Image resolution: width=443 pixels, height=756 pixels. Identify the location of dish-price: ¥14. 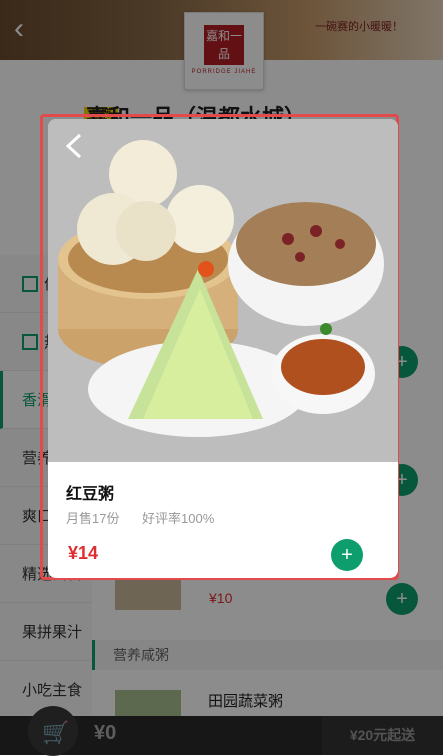
(83, 553).